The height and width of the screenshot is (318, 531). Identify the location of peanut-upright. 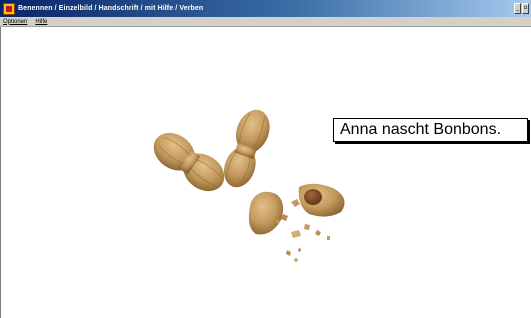
(247, 148).